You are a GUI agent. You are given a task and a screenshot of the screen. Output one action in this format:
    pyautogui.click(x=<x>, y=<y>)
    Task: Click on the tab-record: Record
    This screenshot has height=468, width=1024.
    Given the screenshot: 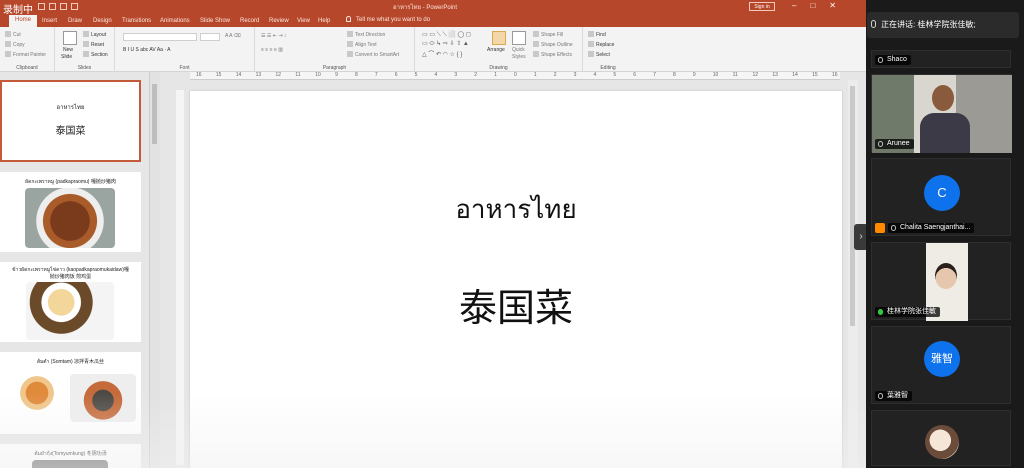 What is the action you would take?
    pyautogui.click(x=249, y=21)
    